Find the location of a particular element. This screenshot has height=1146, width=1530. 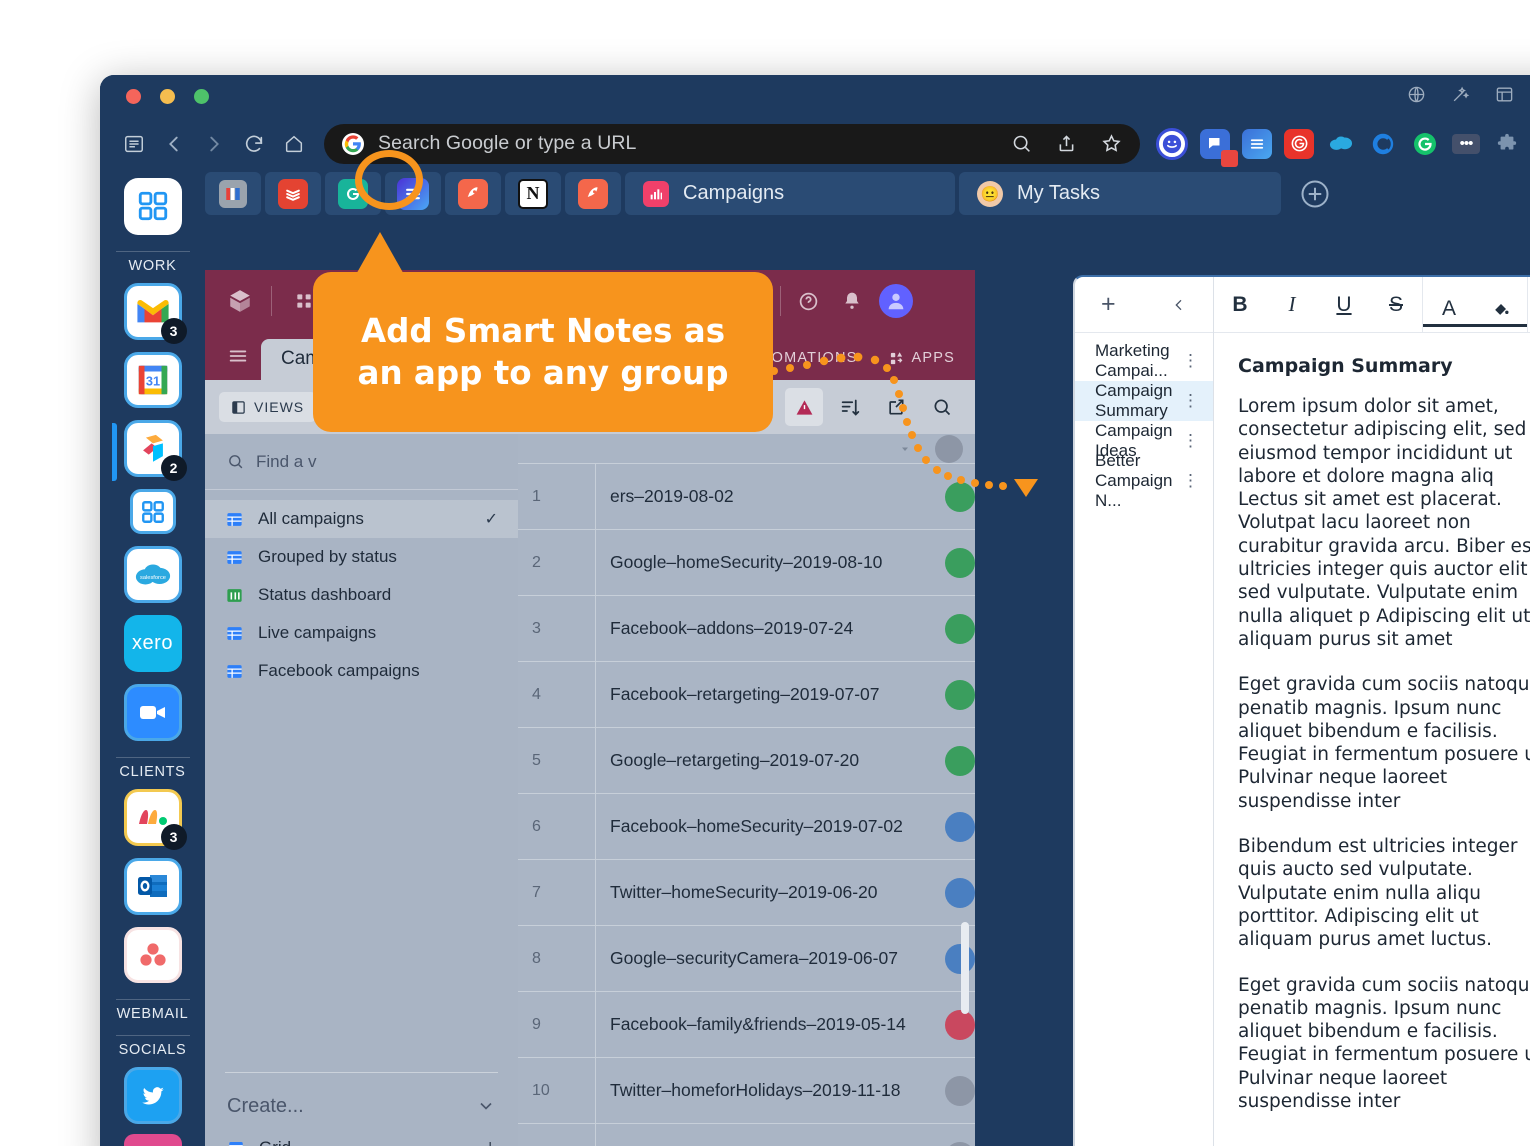

table-row: 9 Facebook–family&friends–2019-05-14 is located at coordinates (746, 1025).